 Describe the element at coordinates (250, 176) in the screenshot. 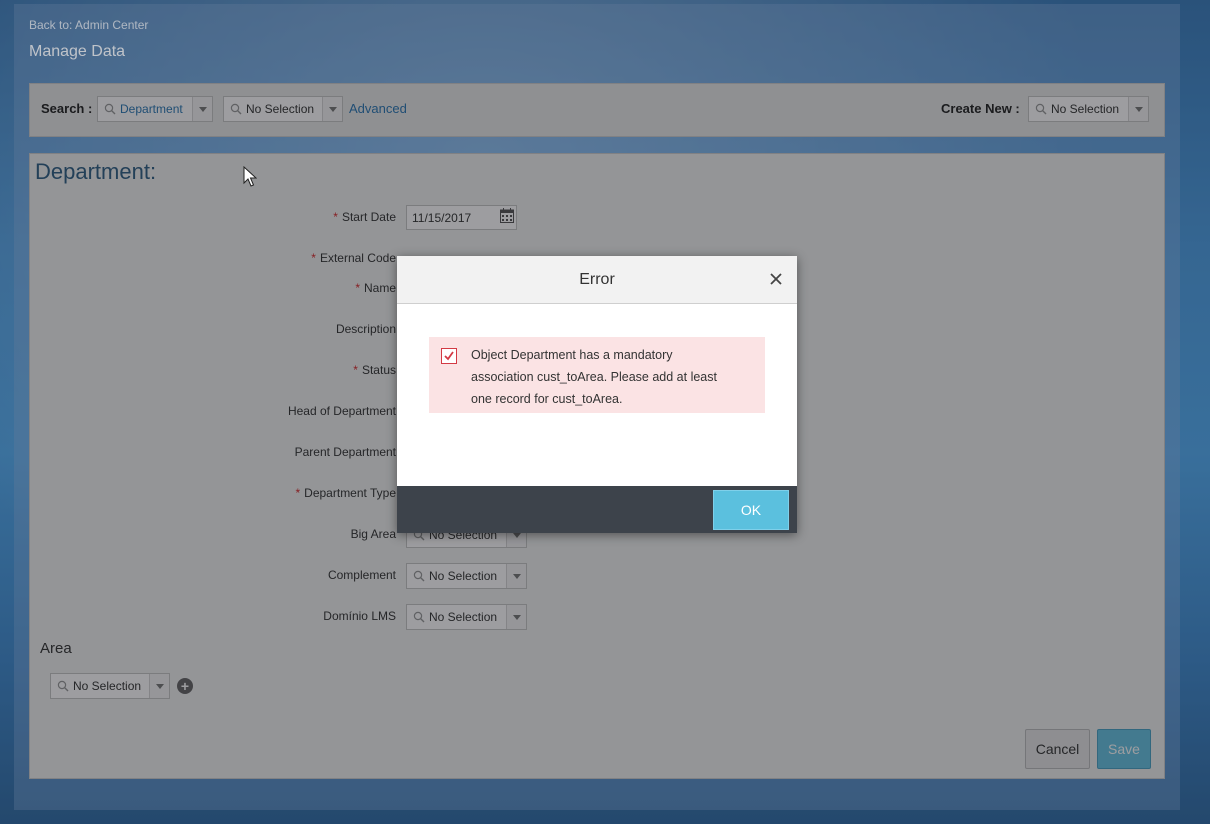

I see `mouse-cursor-icon` at that location.